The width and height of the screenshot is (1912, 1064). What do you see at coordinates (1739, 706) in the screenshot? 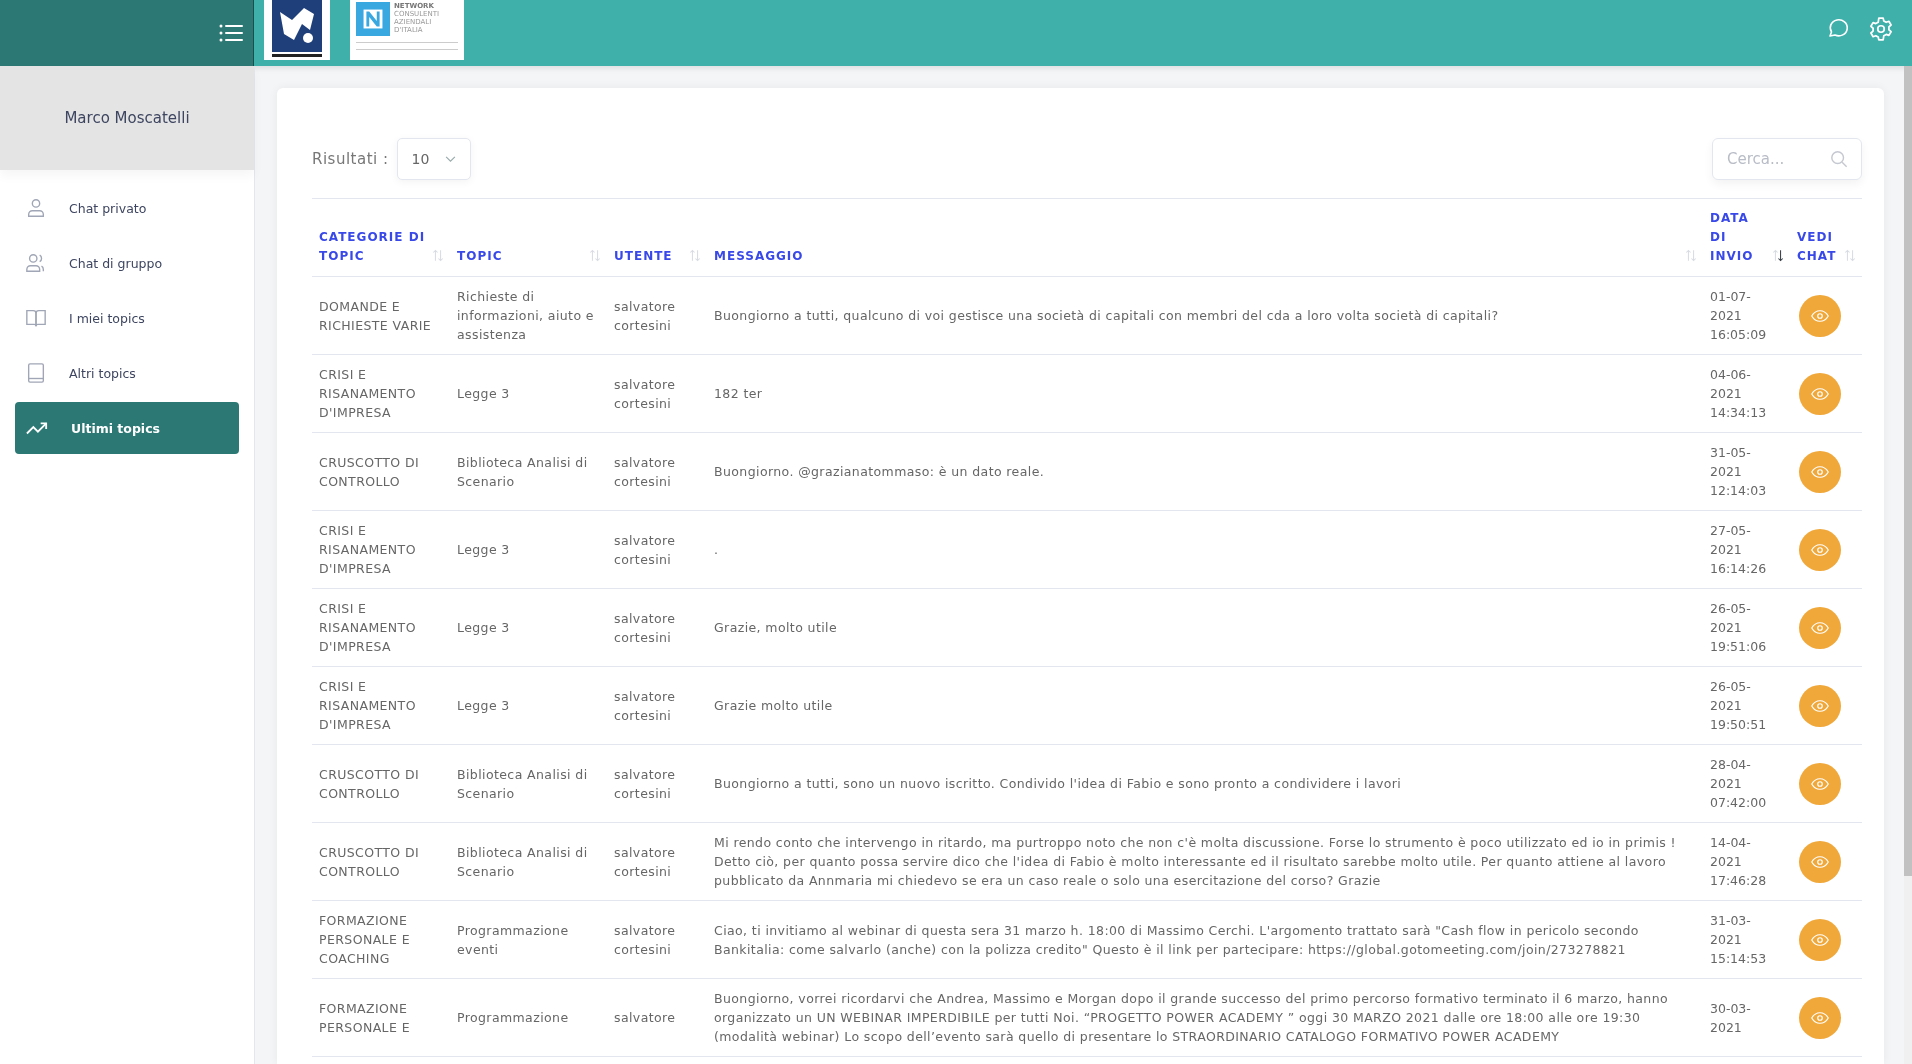
I see `date-cell-text: 26-05- 2021 19:50:51` at bounding box center [1739, 706].